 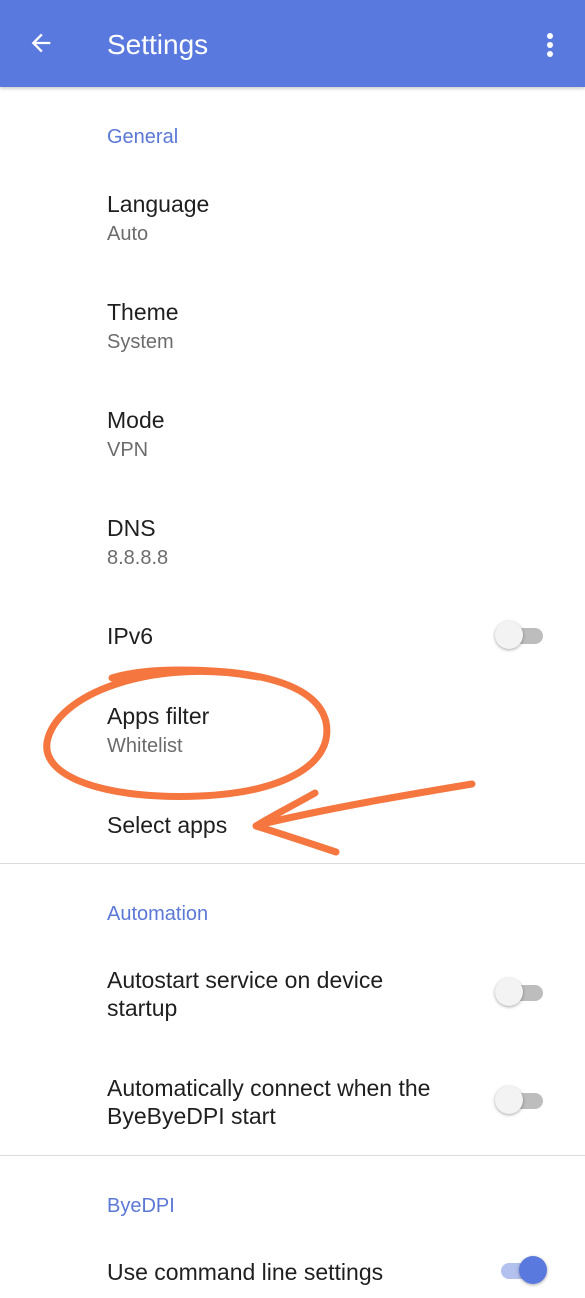 What do you see at coordinates (292, 436) in the screenshot?
I see `pref-mode: Mode VPN` at bounding box center [292, 436].